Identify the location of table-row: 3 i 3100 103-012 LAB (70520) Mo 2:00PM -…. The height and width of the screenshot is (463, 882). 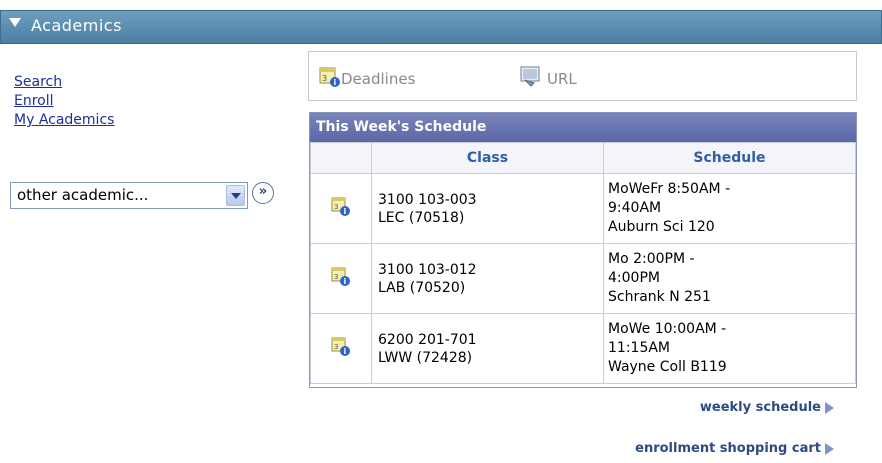
(583, 278).